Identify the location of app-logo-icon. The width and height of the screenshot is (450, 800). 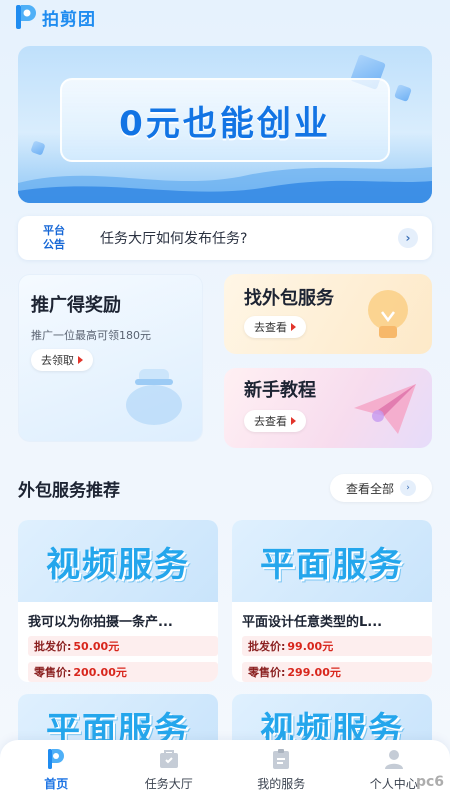
(26, 17).